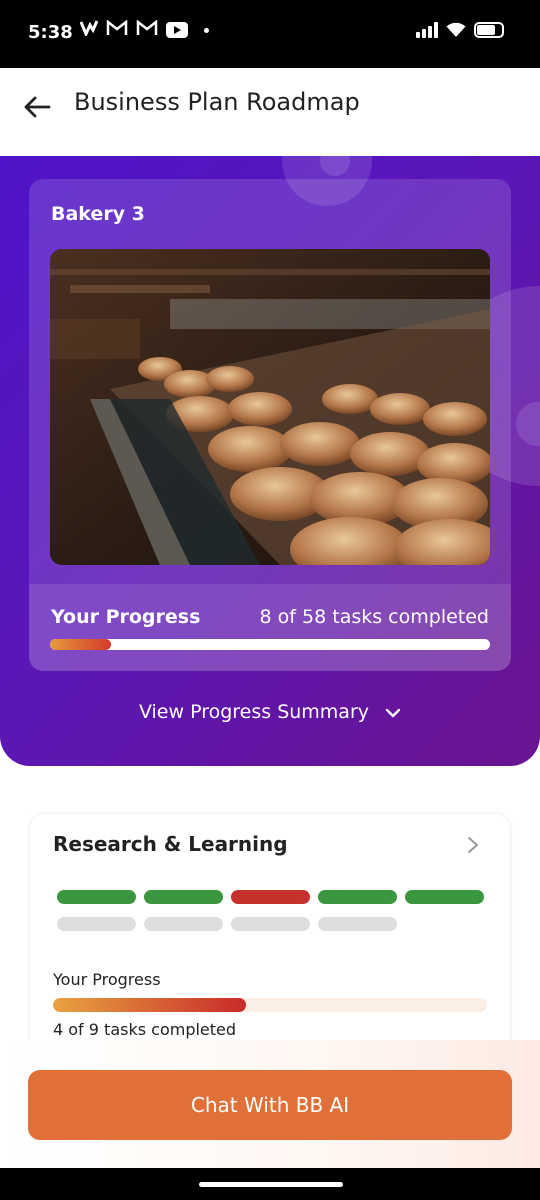 The width and height of the screenshot is (540, 1200). What do you see at coordinates (107, 979) in the screenshot?
I see `section-progress-label: Your Progress` at bounding box center [107, 979].